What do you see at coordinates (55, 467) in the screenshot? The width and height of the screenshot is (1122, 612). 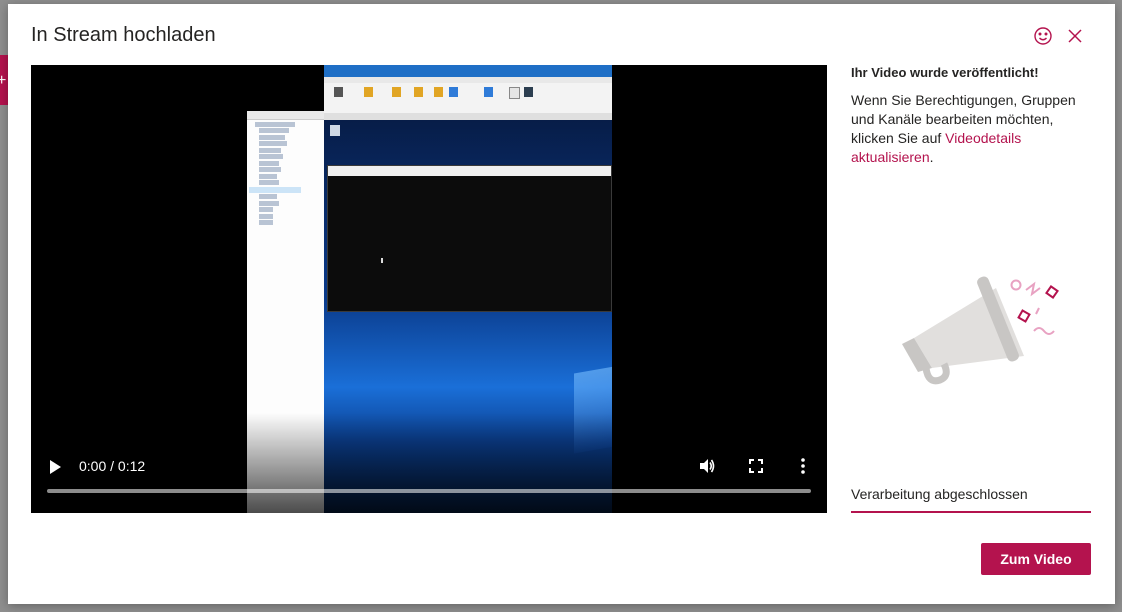 I see `play-icon` at bounding box center [55, 467].